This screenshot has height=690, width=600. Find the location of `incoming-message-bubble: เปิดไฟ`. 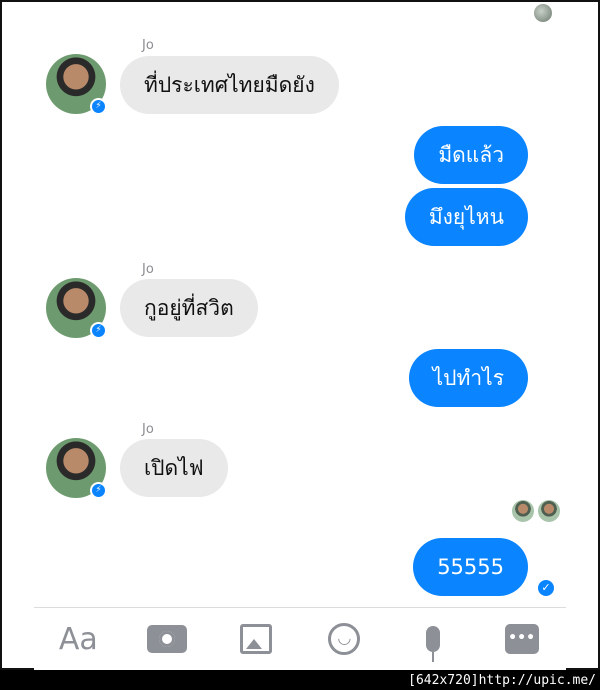

incoming-message-bubble: เปิดไฟ is located at coordinates (174, 468).